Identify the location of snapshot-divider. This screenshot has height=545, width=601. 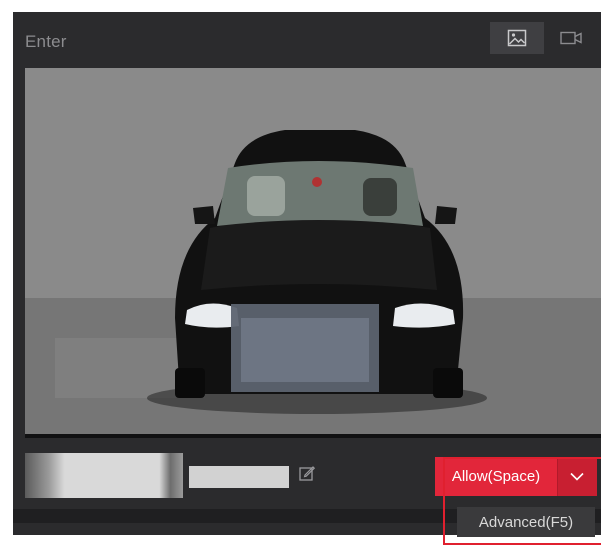
(313, 436).